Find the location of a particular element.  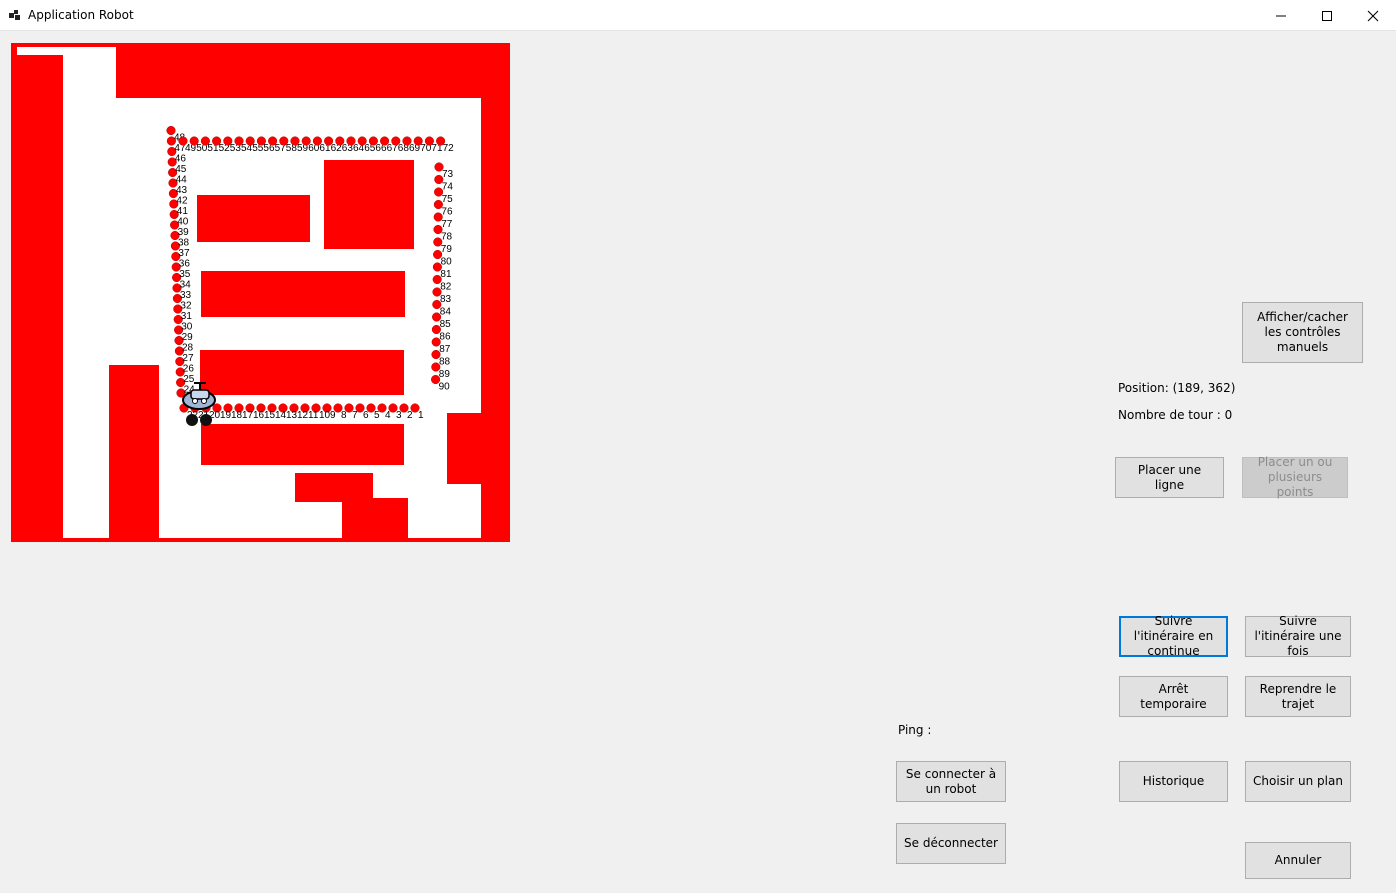

window-title: Application Robot is located at coordinates (81, 15).